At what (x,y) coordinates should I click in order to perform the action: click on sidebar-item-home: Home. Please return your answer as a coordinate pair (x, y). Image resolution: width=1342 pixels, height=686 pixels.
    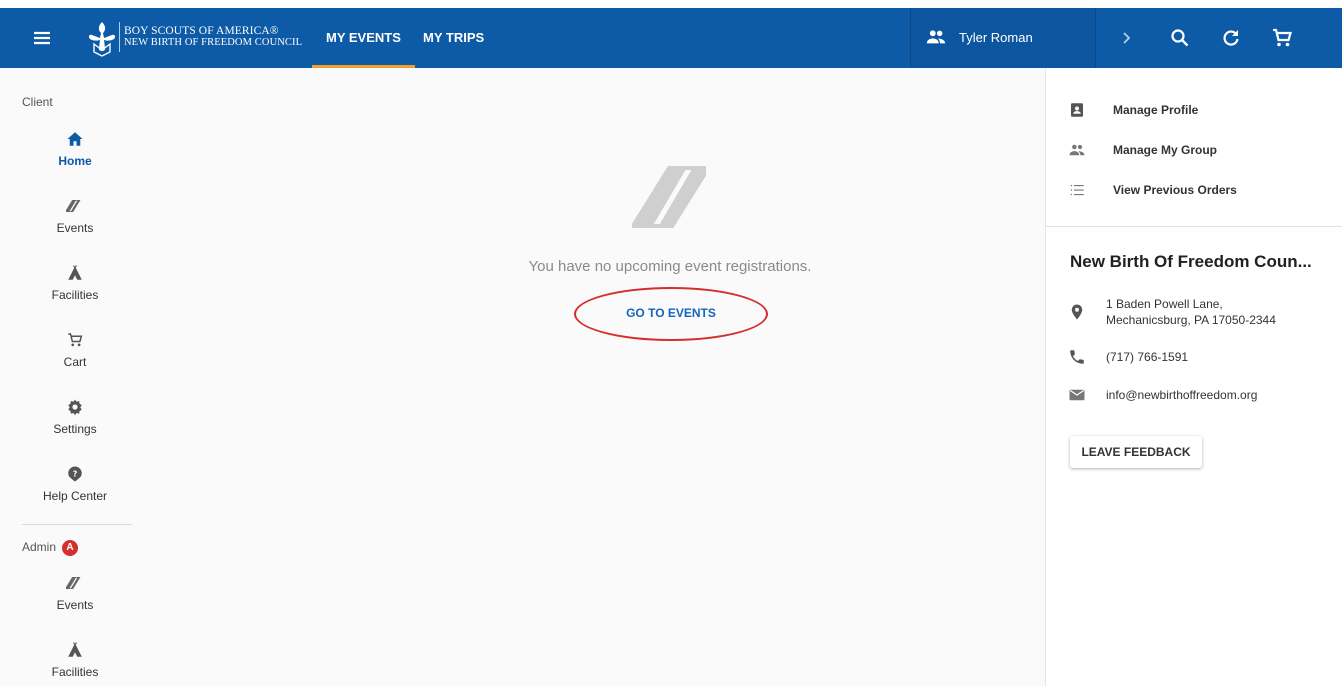
    Looking at the image, I should click on (75, 158).